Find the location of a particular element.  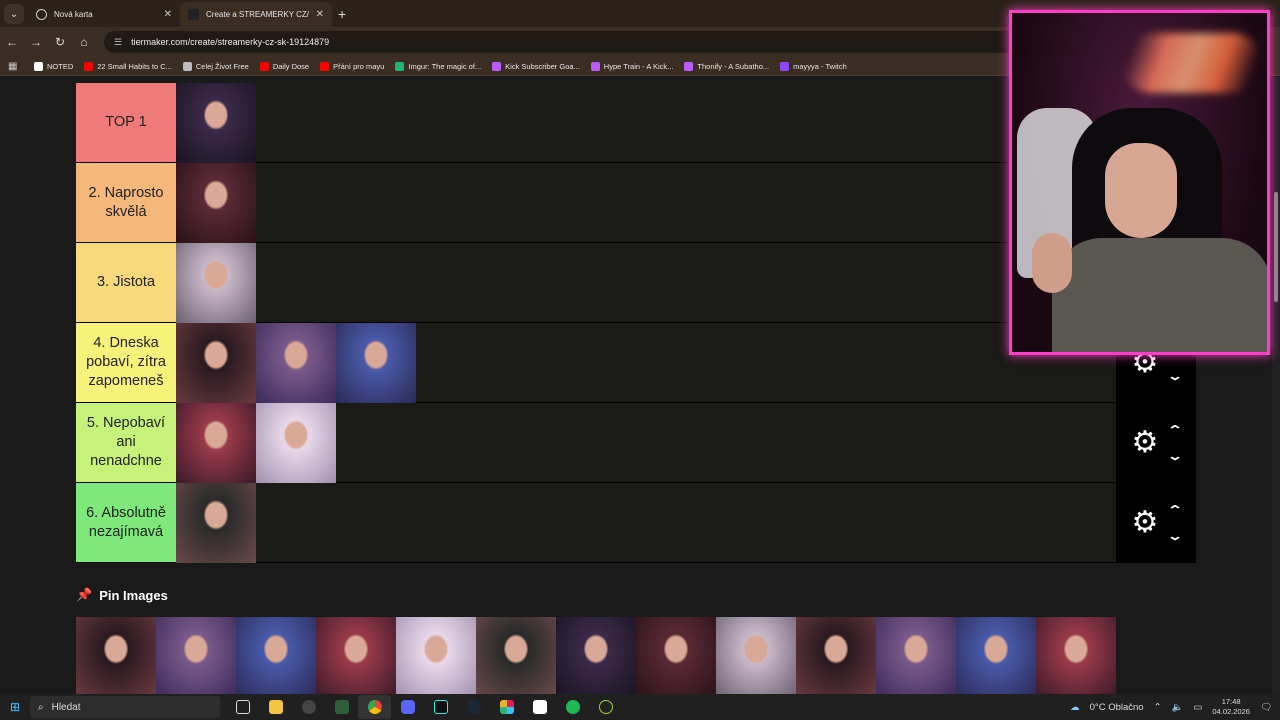

new-tab-button: + is located at coordinates (342, 14).